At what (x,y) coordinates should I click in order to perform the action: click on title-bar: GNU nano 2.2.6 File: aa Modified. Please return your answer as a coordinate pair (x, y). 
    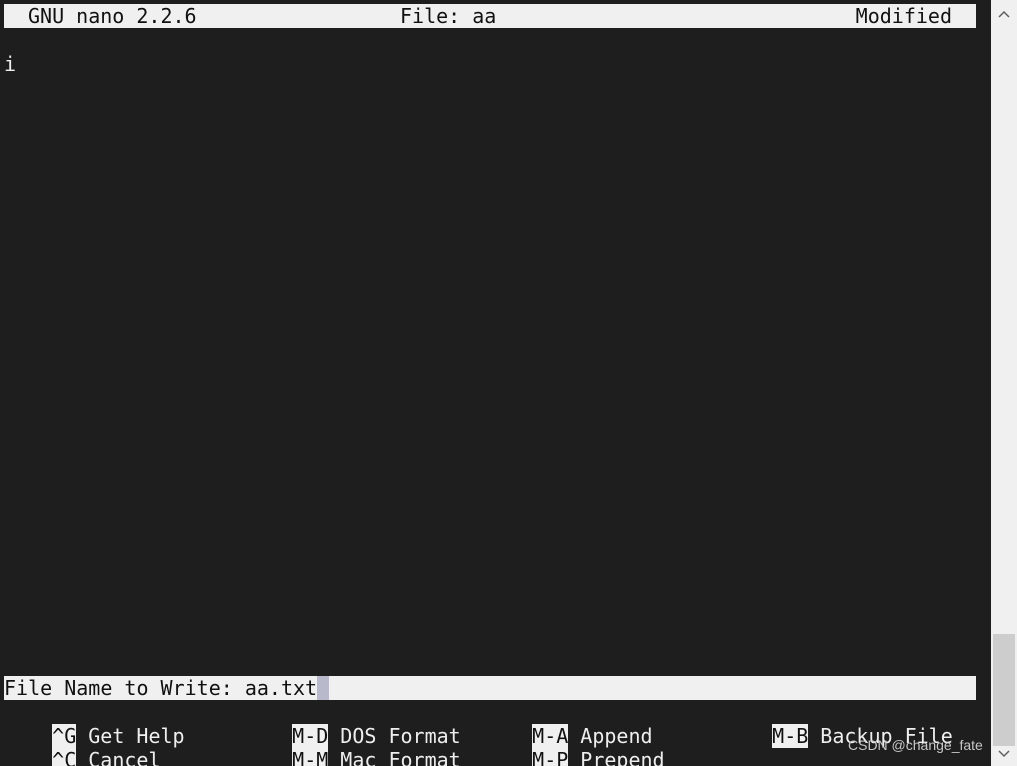
    Looking at the image, I should click on (490, 16).